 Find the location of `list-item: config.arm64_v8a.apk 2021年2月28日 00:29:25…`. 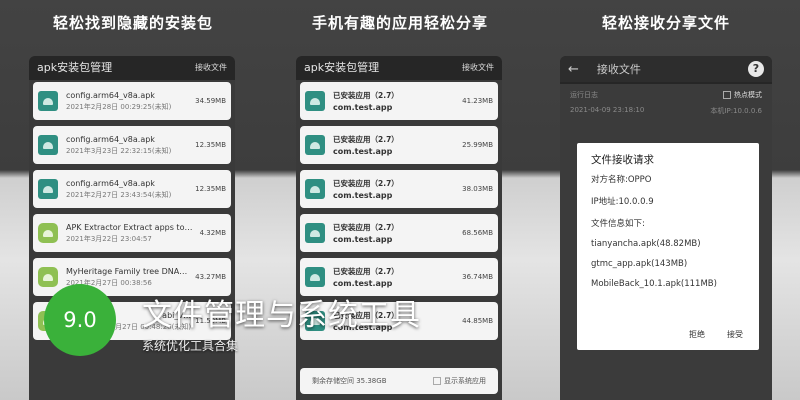

list-item: config.arm64_v8a.apk 2021年2月28日 00:29:25… is located at coordinates (132, 101).